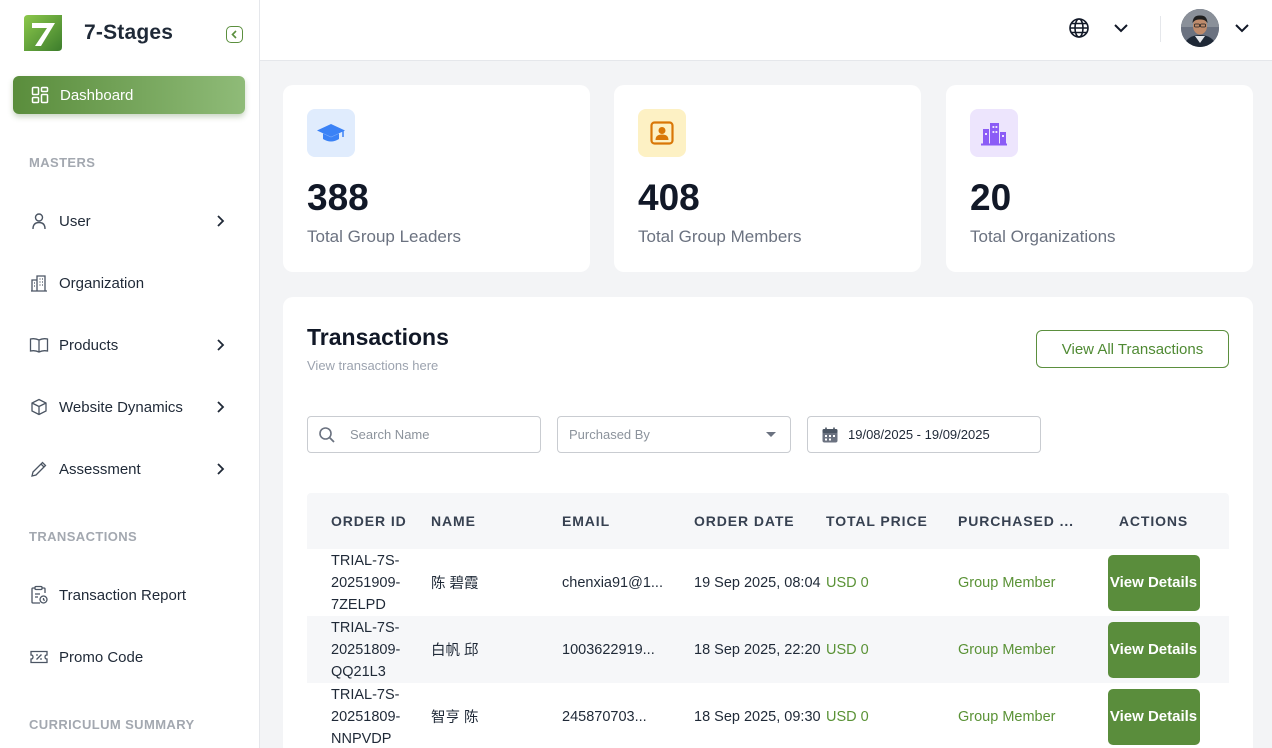 The width and height of the screenshot is (1272, 748). I want to click on panel-title: Transactions, so click(378, 337).